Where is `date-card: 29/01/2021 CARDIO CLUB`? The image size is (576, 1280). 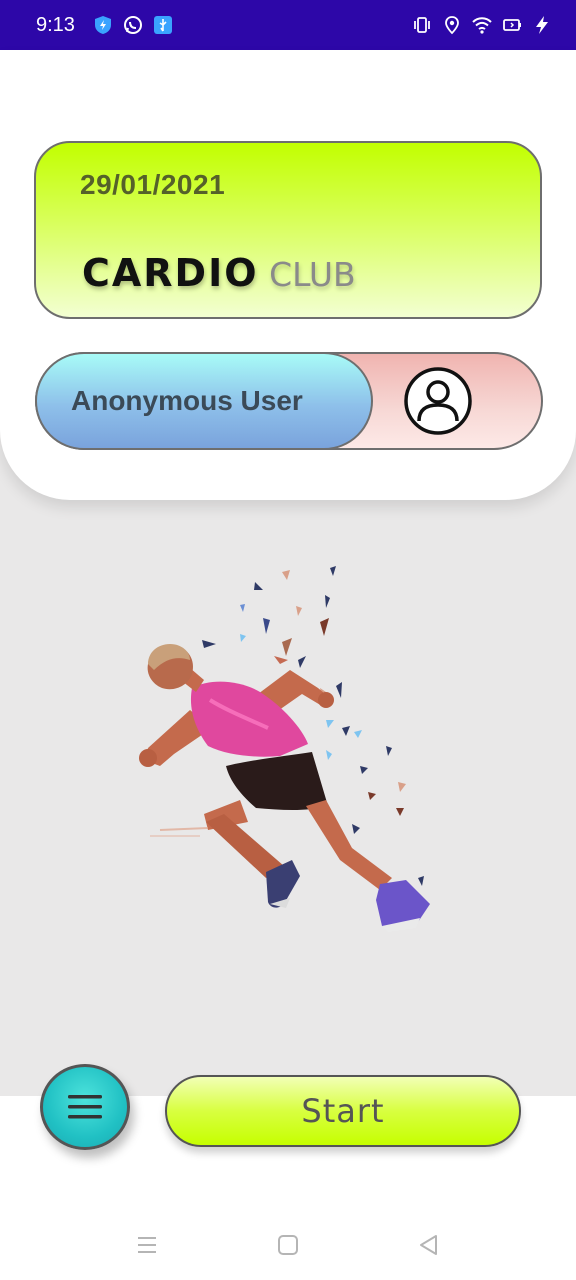
date-card: 29/01/2021 CARDIO CLUB is located at coordinates (288, 230).